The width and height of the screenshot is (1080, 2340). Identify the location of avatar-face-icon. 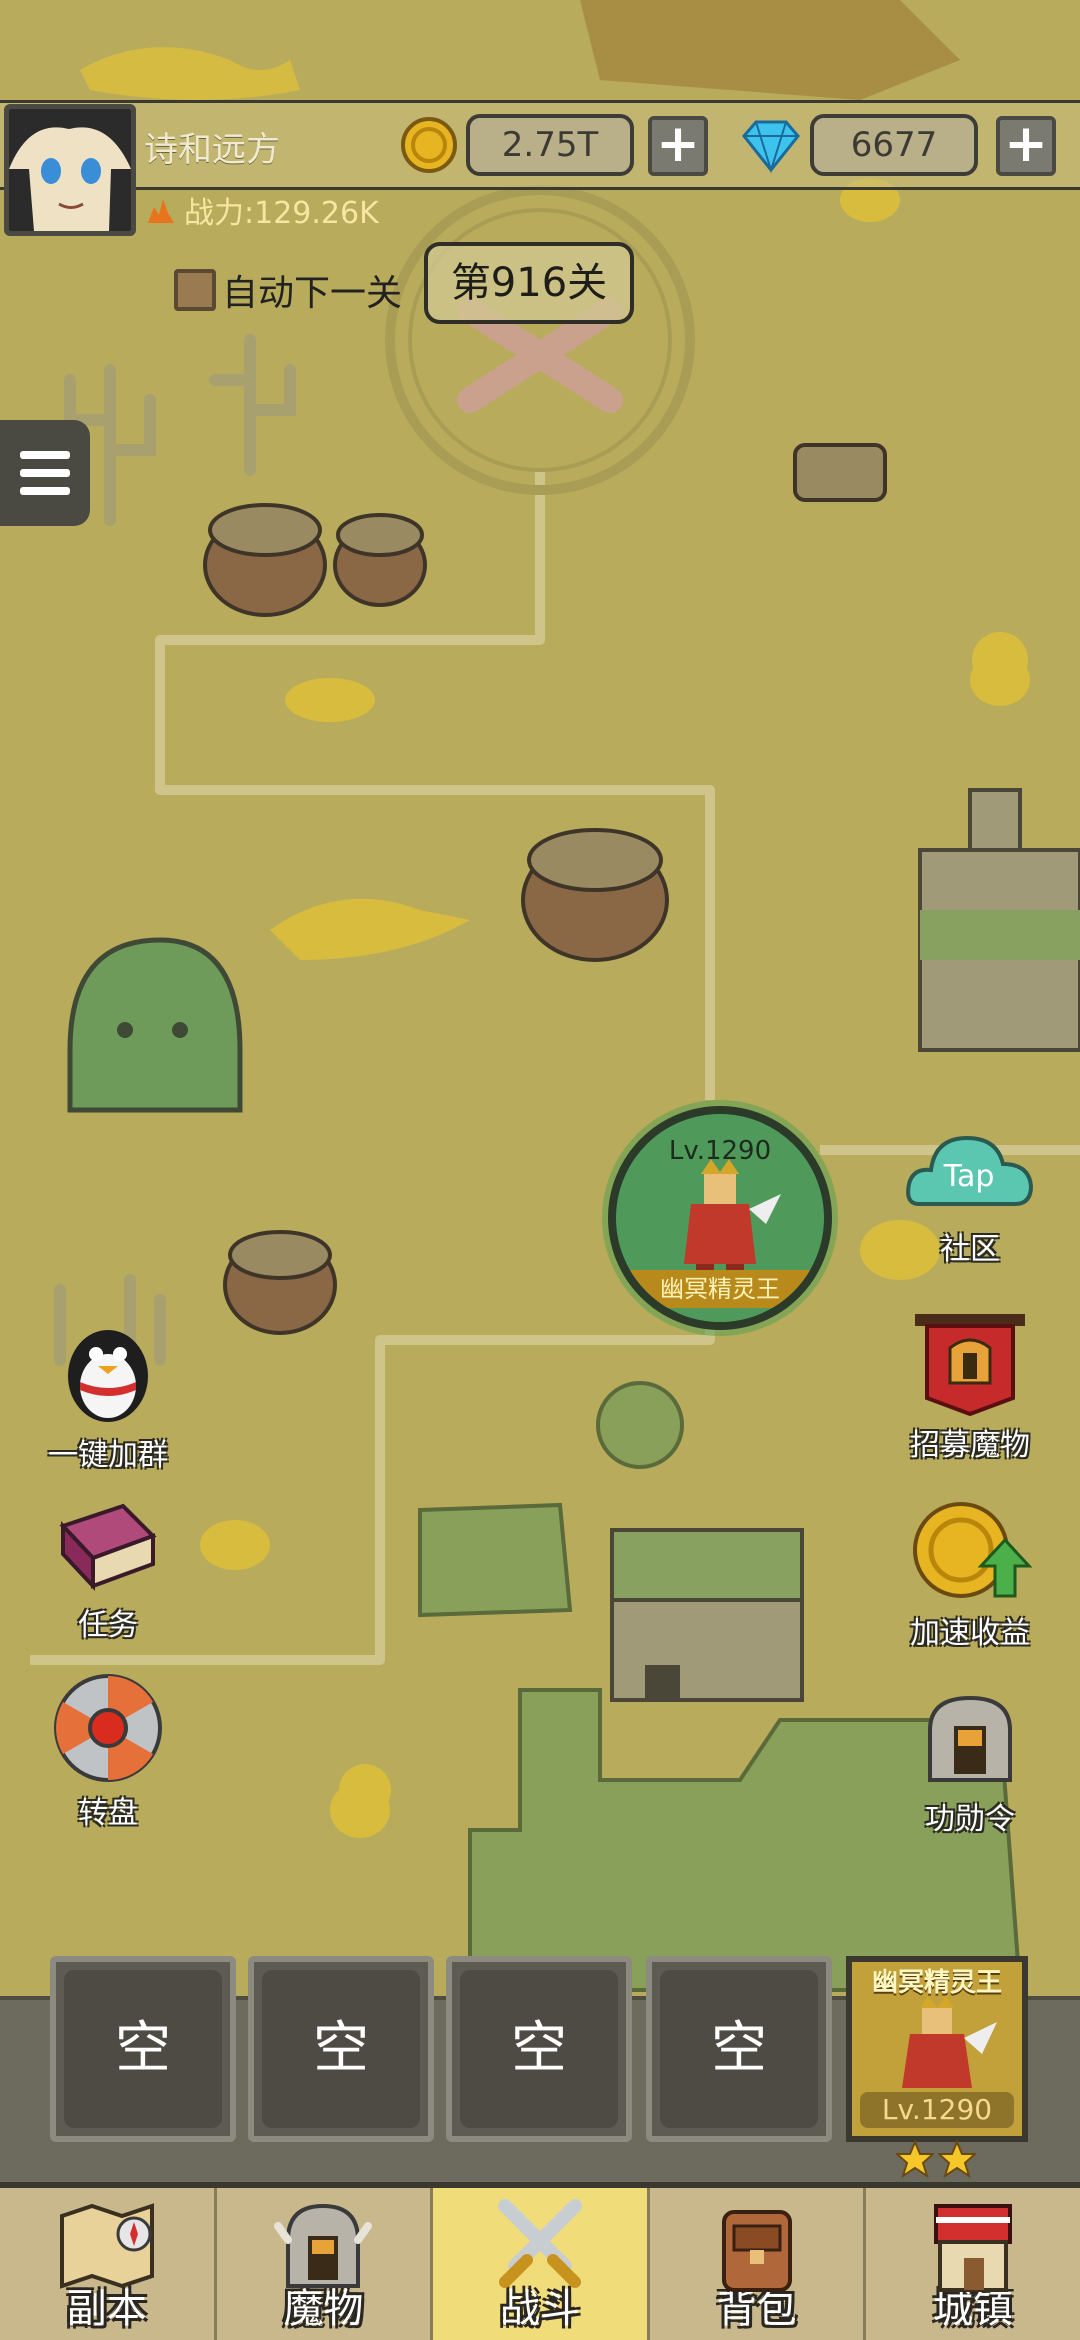
(70, 170).